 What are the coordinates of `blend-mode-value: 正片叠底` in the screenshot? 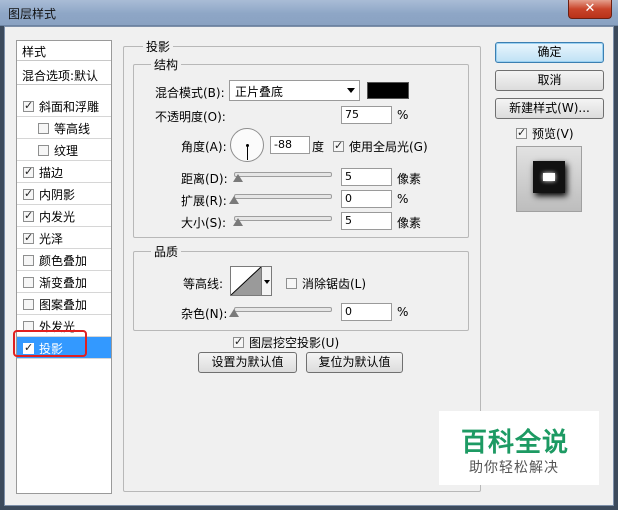 It's located at (259, 92).